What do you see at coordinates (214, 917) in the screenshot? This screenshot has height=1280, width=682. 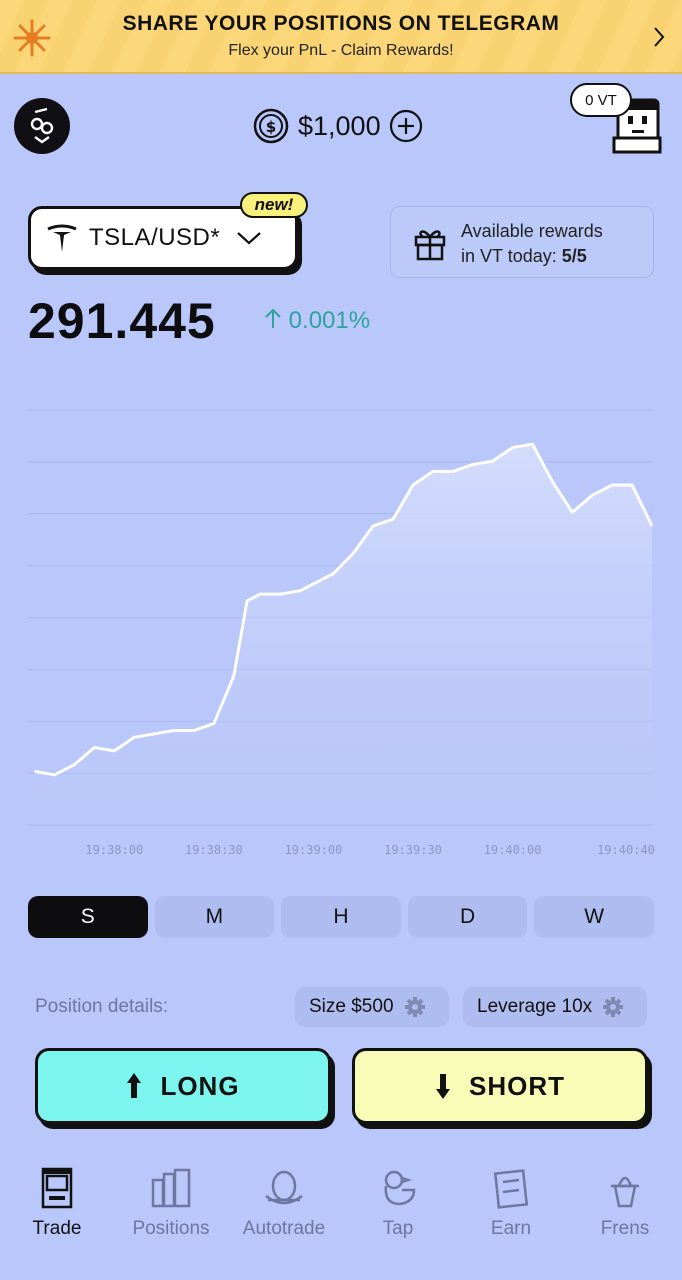 I see `timeframe-m: M` at bounding box center [214, 917].